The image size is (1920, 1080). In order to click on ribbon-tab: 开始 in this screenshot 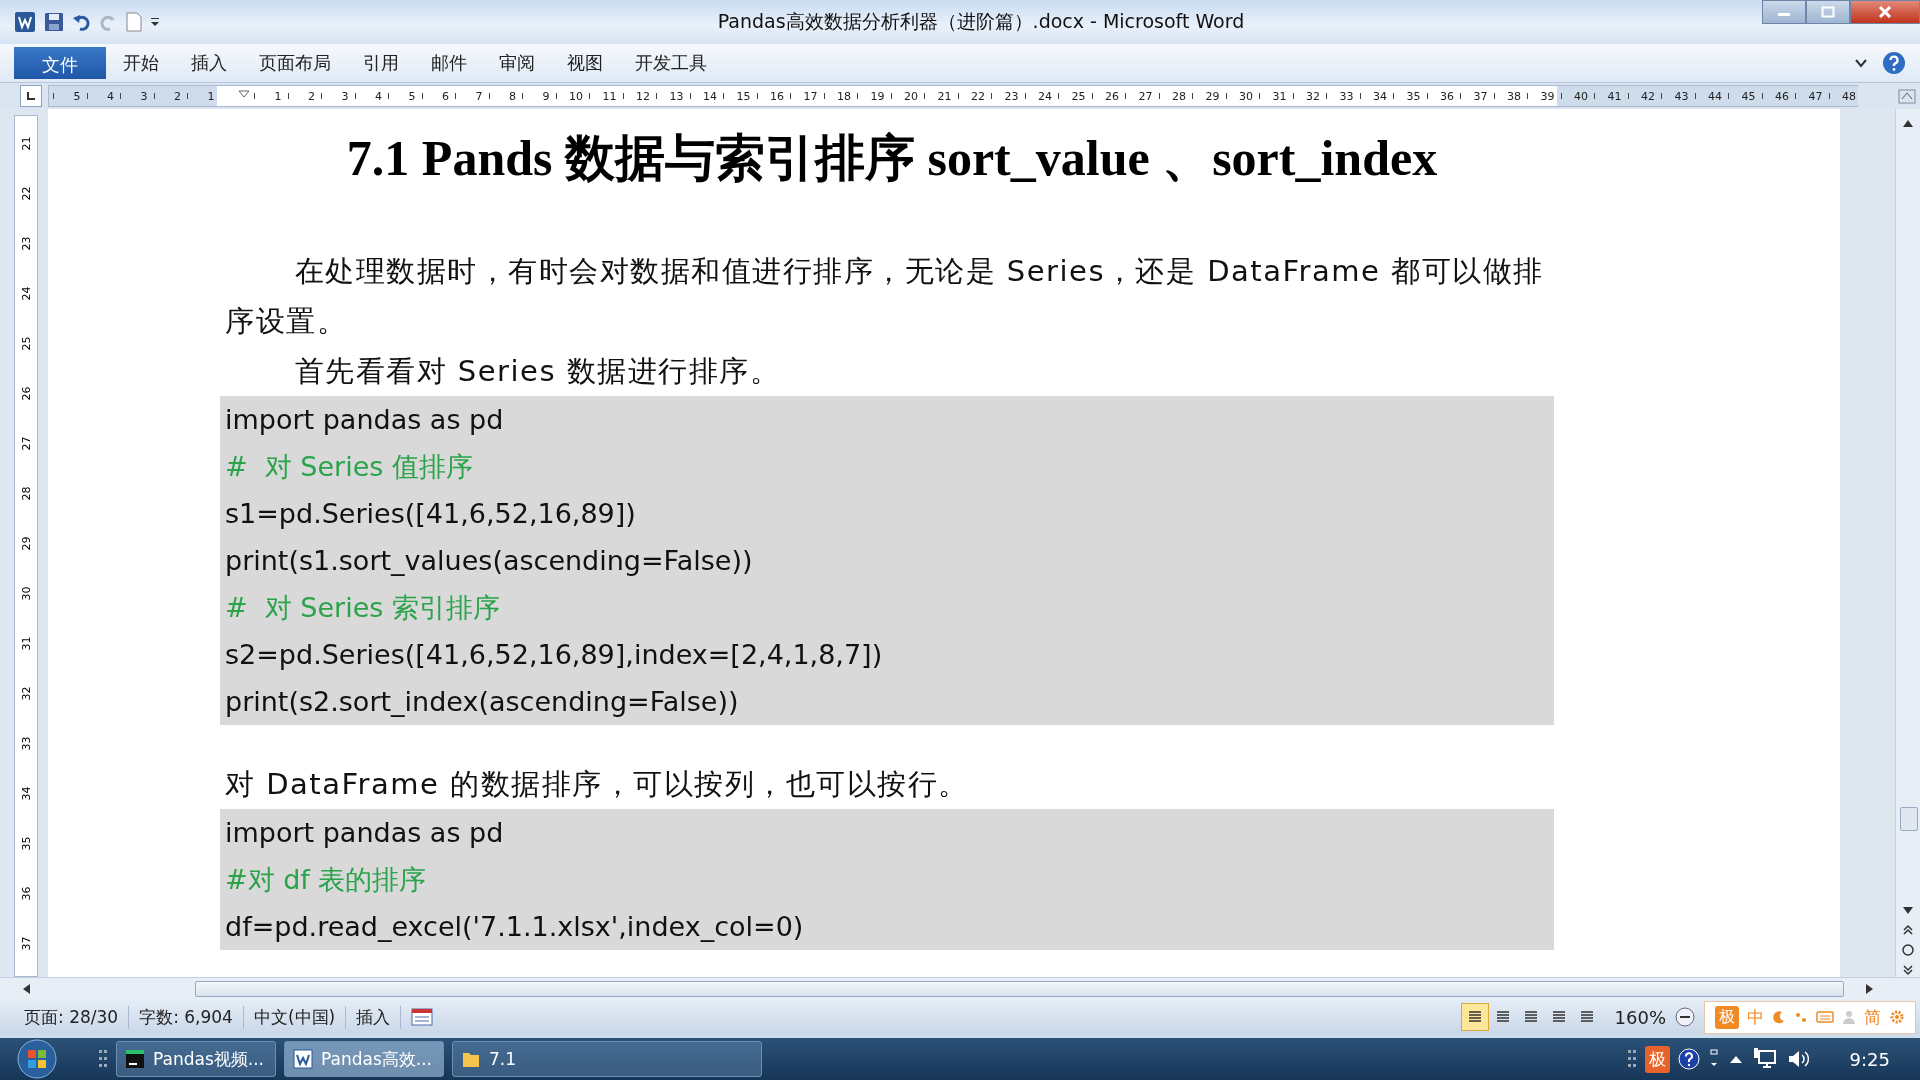, I will do `click(141, 63)`.